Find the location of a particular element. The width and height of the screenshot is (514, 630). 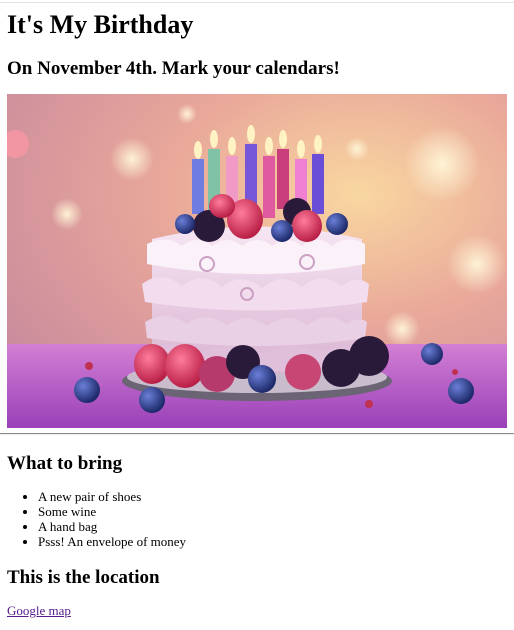

page-title: It's My Birthday is located at coordinates (100, 24).